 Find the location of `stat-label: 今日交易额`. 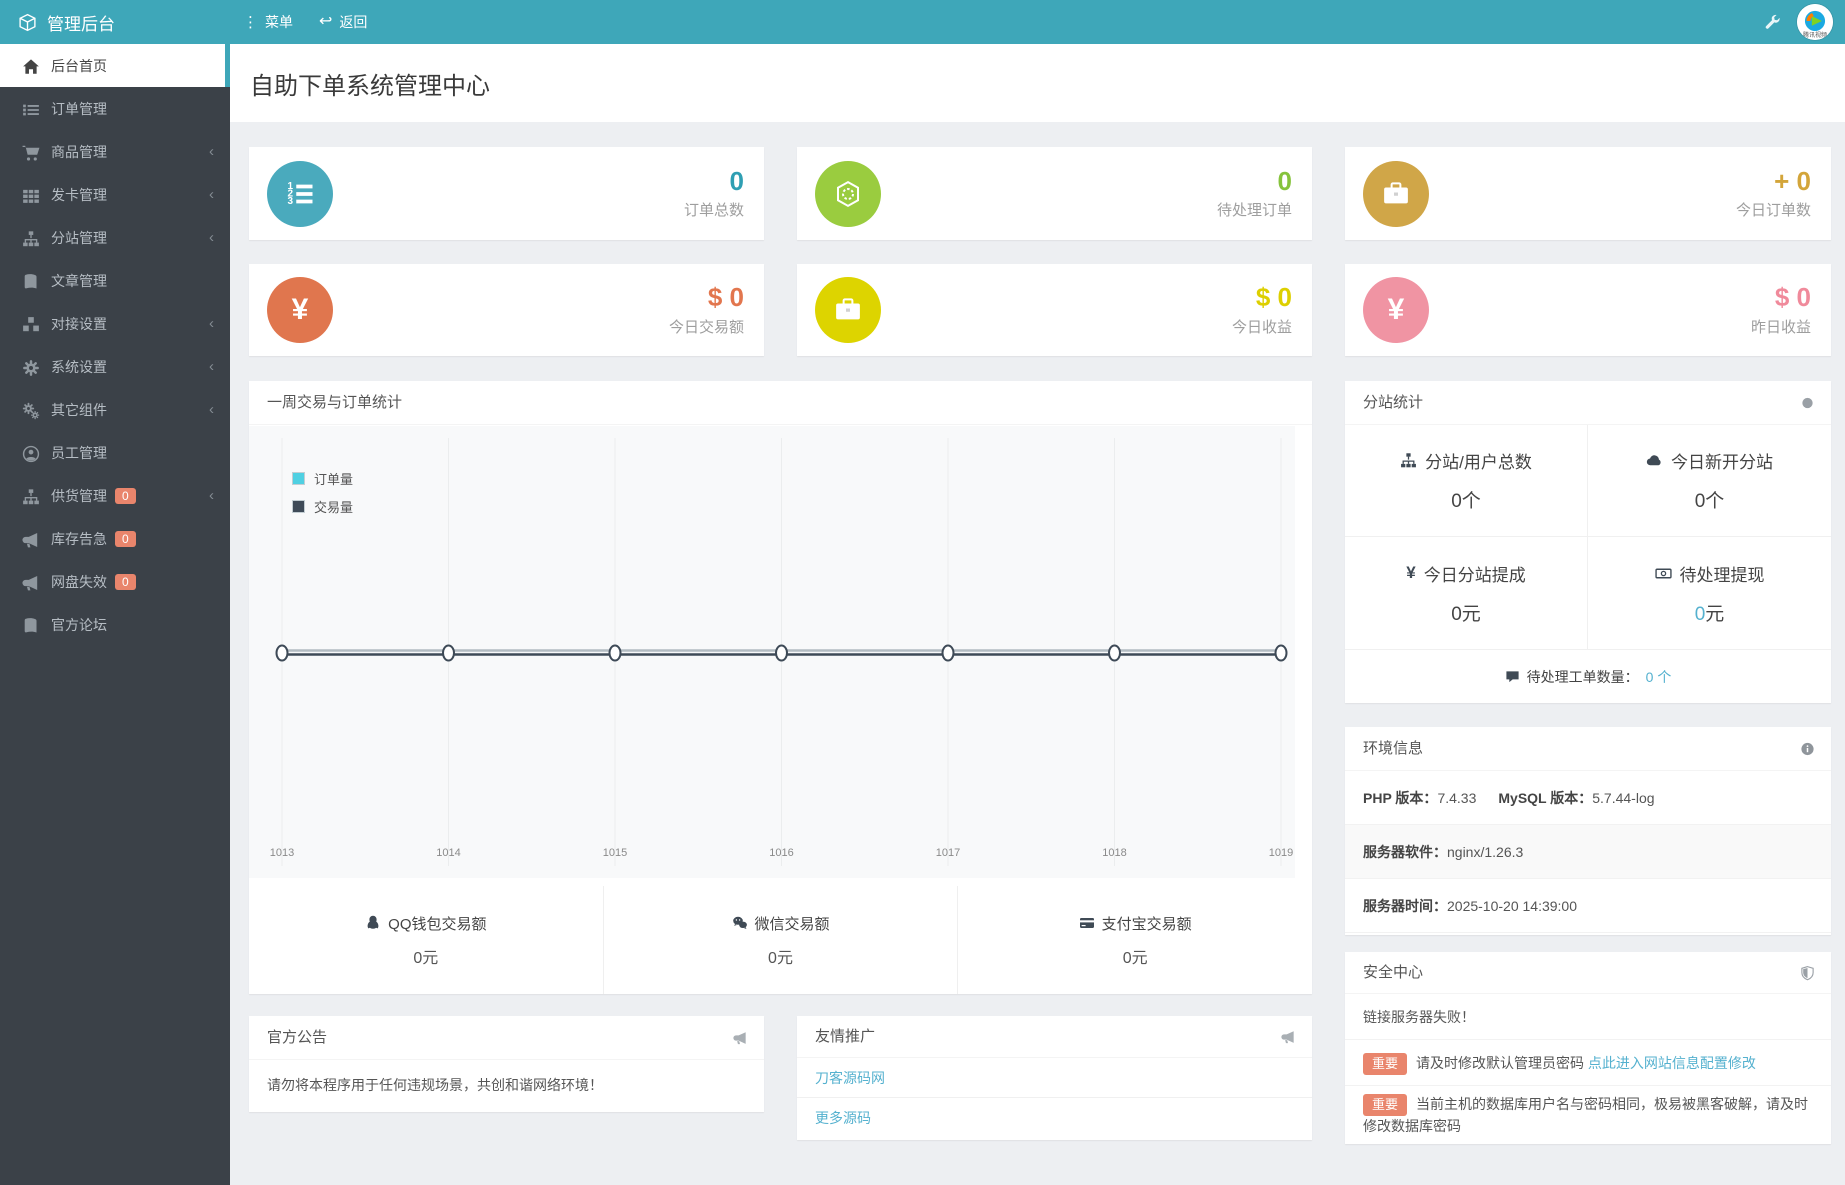

stat-label: 今日交易额 is located at coordinates (706, 327).